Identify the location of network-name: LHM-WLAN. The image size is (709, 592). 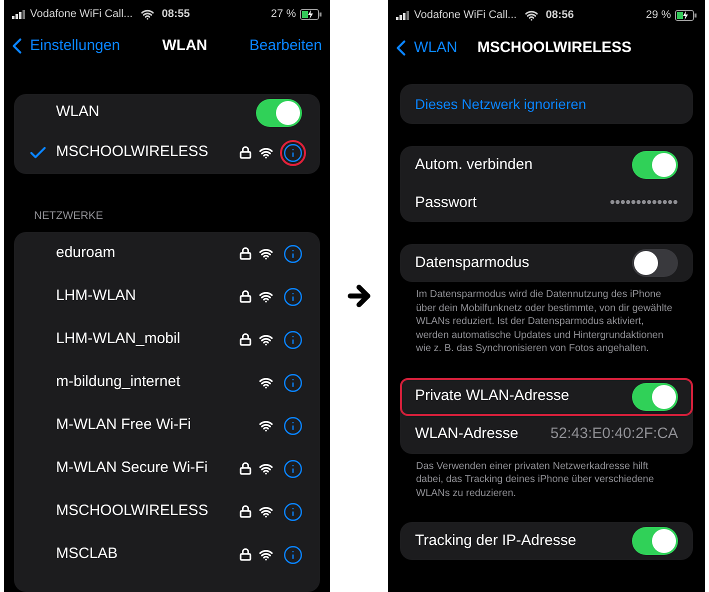
(96, 296).